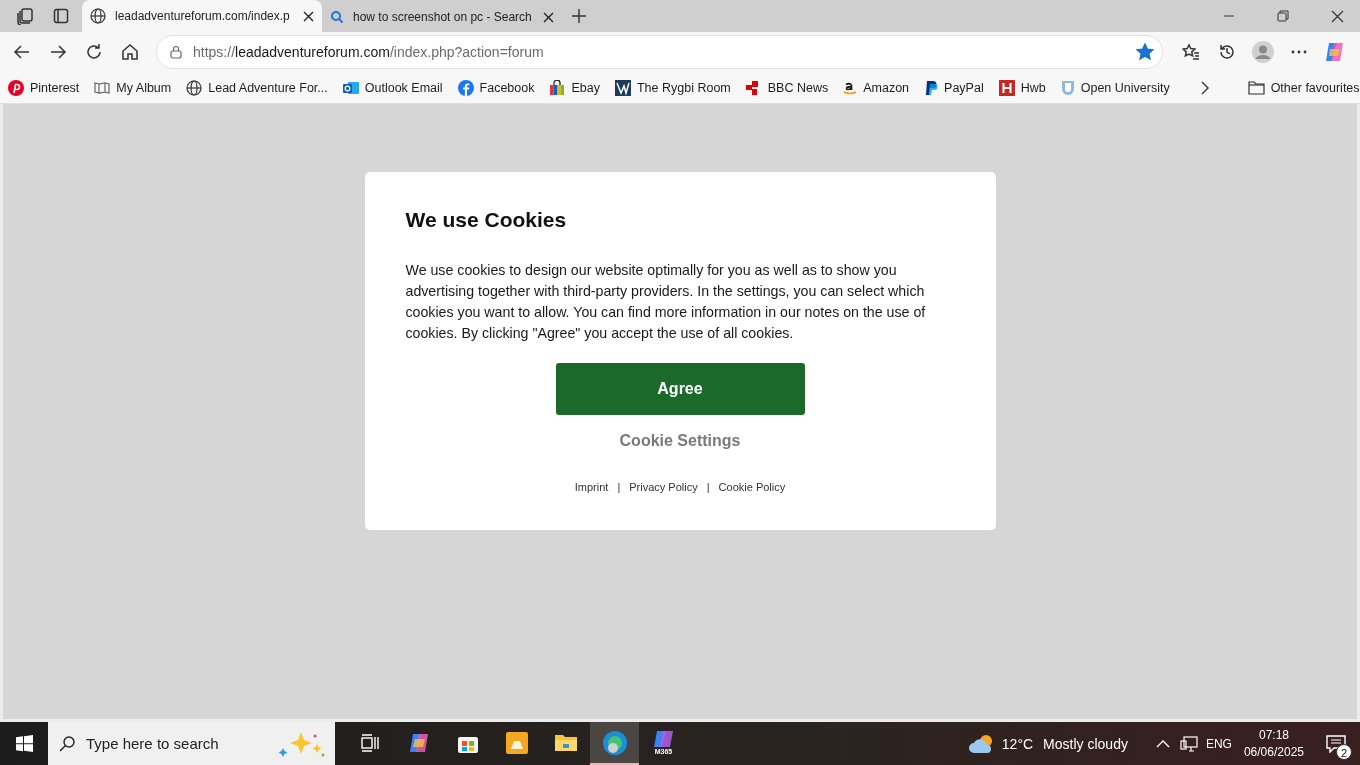 The height and width of the screenshot is (765, 1360). Describe the element at coordinates (369, 742) in the screenshot. I see `task-view-icon` at that location.